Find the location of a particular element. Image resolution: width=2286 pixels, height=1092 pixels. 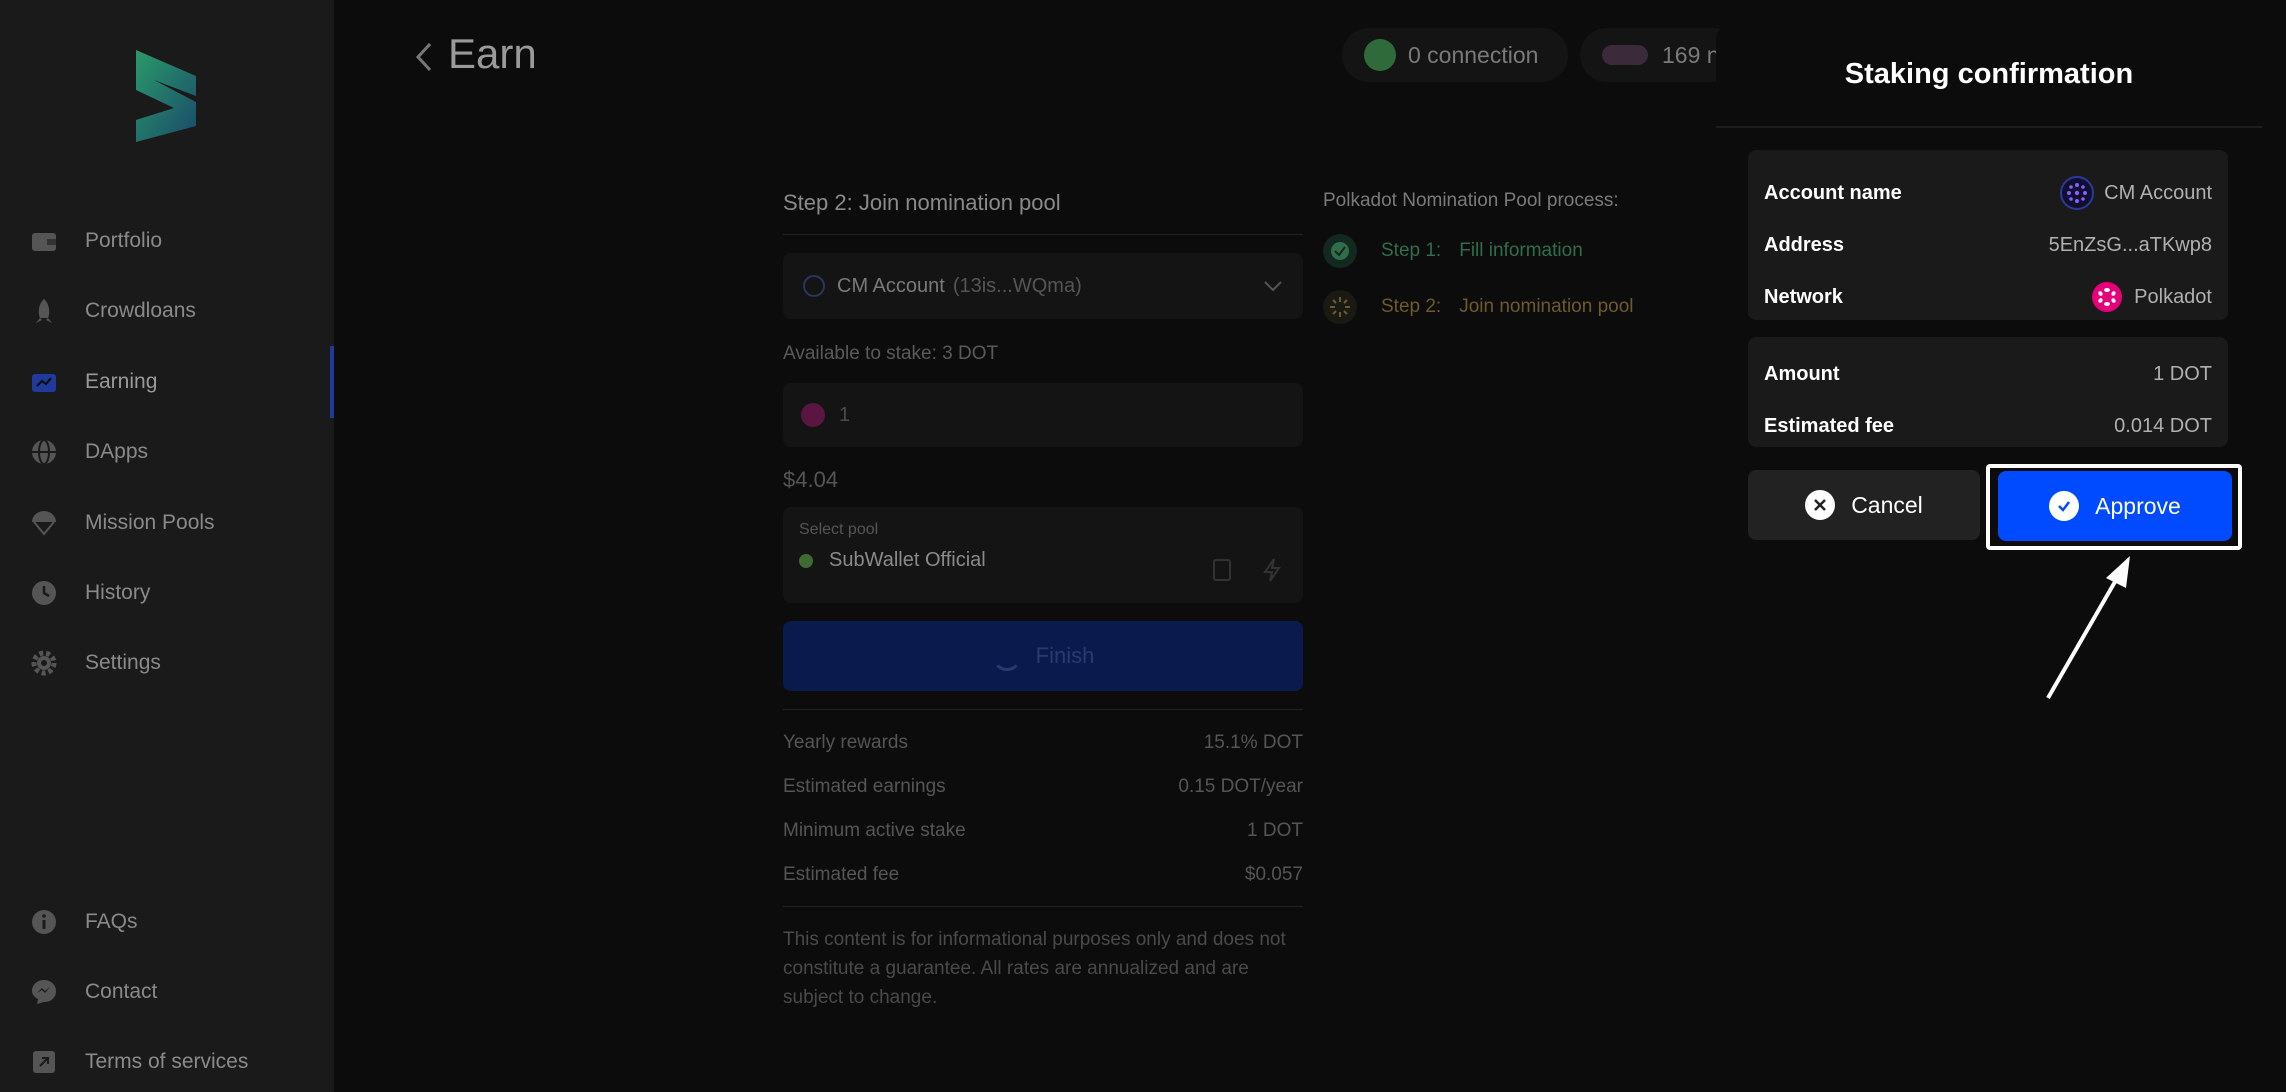

pointer-arrow-icon is located at coordinates (2088, 627).